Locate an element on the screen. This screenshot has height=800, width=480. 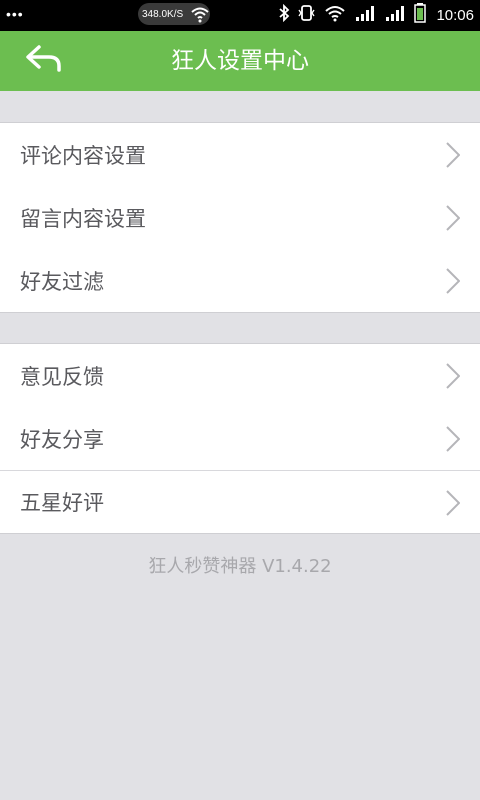
wifi-icon is located at coordinates (200, 16).